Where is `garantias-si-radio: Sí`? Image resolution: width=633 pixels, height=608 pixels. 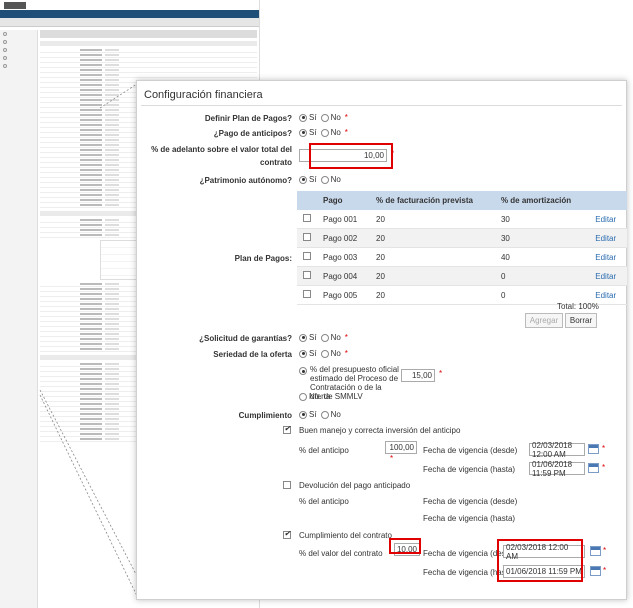 garantias-si-radio: Sí is located at coordinates (308, 337).